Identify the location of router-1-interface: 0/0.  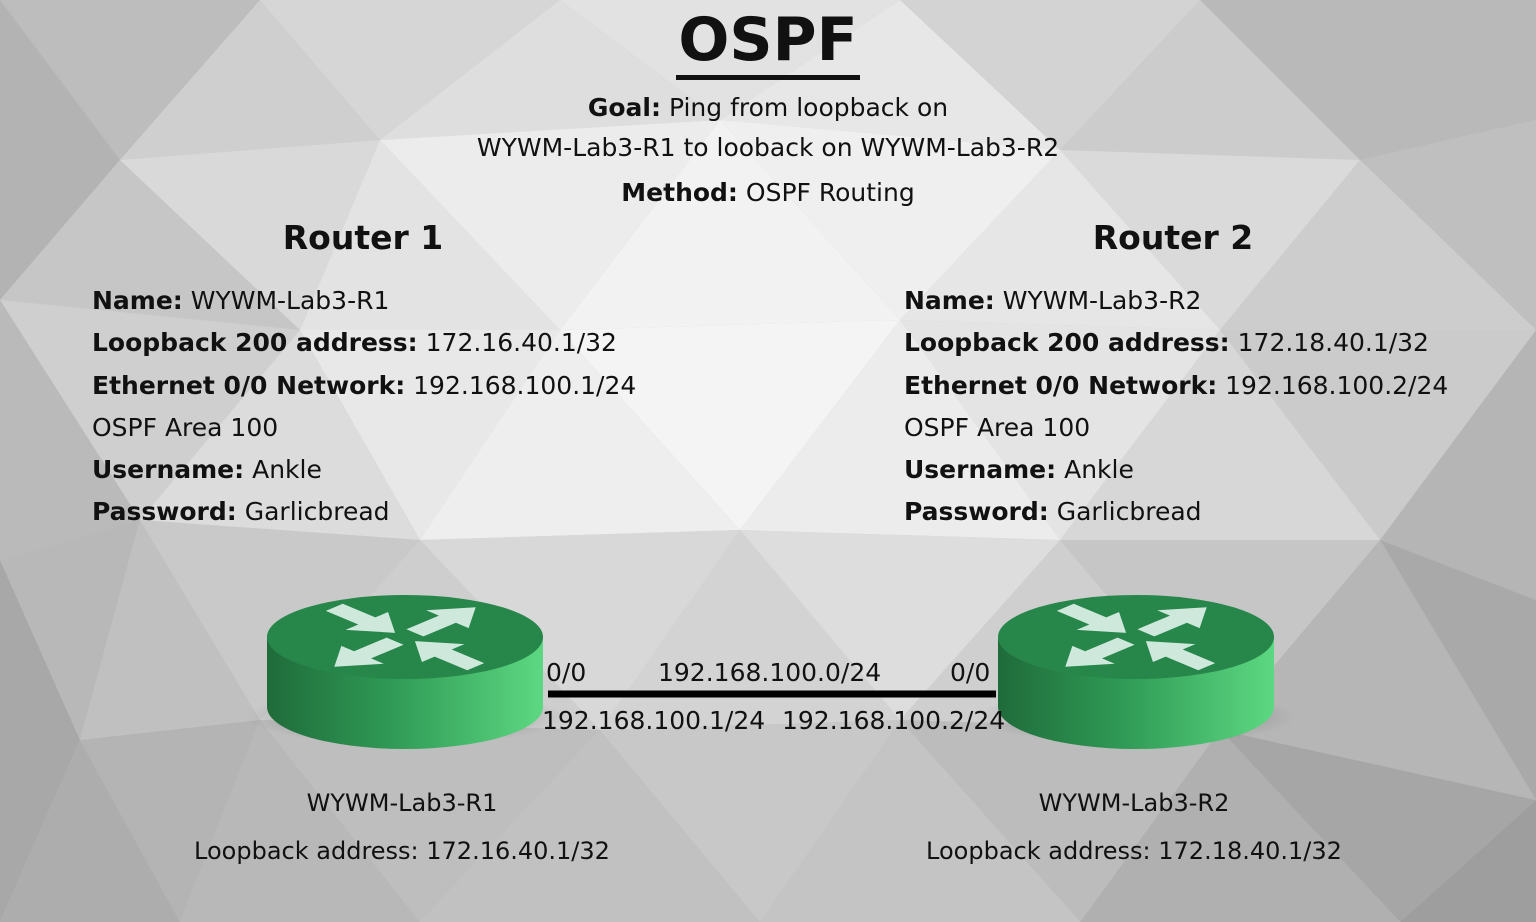
(566, 672).